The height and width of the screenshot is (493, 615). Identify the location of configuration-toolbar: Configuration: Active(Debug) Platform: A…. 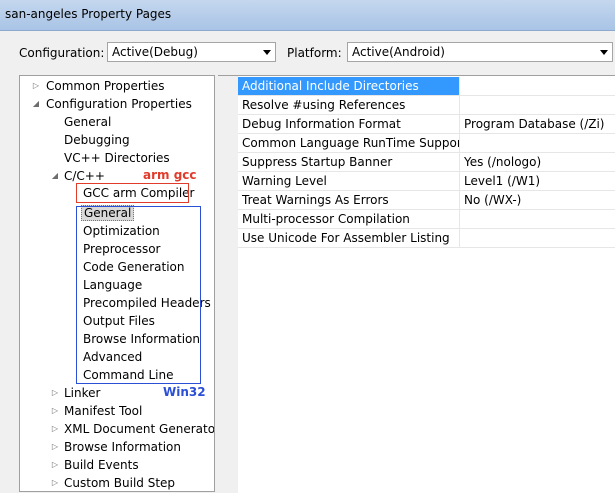
(307, 51).